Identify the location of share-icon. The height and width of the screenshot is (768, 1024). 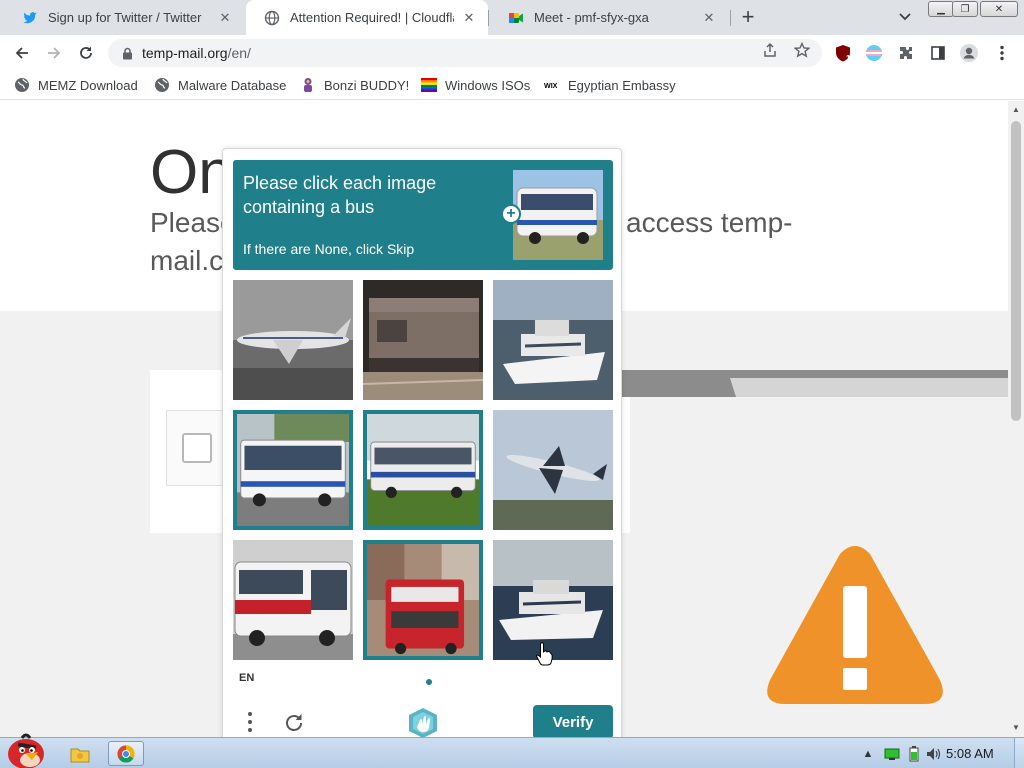
(770, 50).